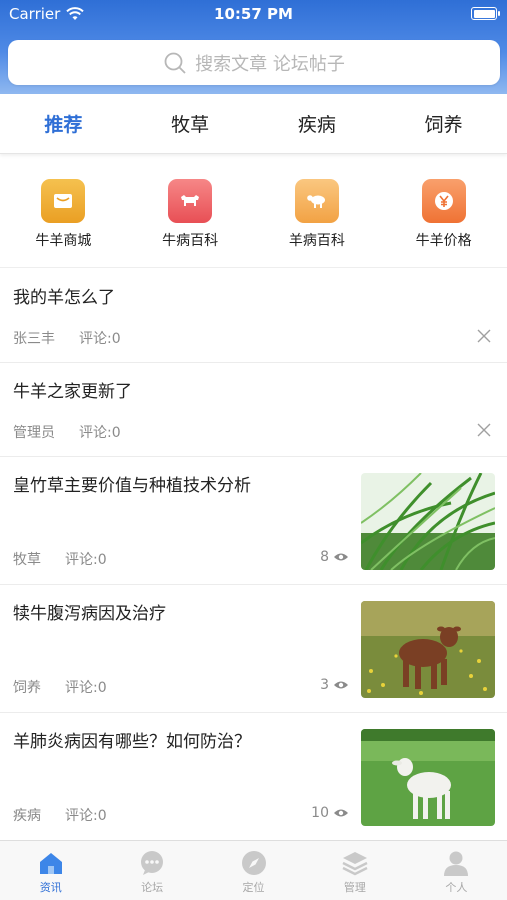 The height and width of the screenshot is (900, 507). I want to click on tabbar-label: 资讯, so click(50, 887).